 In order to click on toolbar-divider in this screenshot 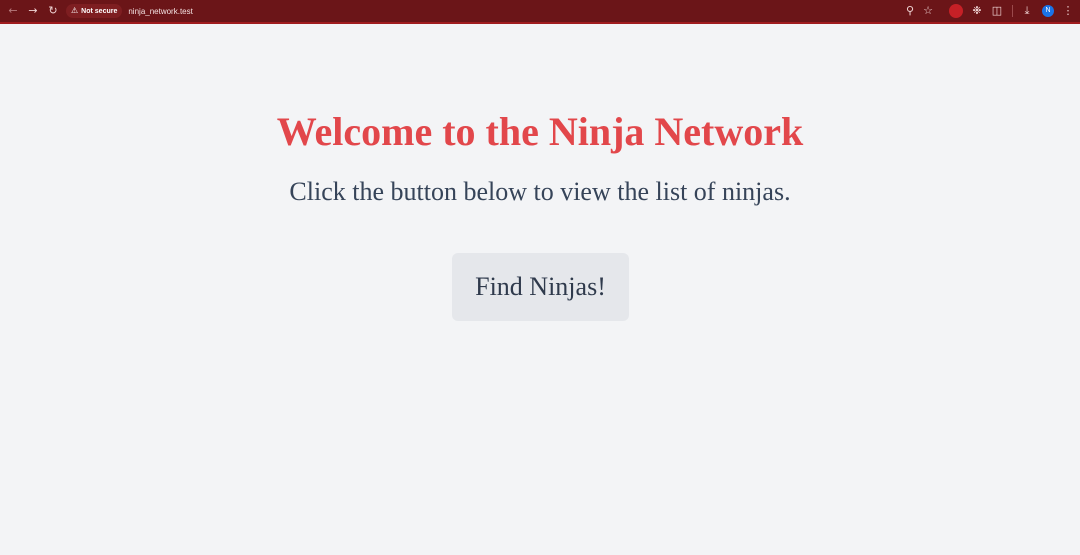, I will do `click(1012, 11)`.